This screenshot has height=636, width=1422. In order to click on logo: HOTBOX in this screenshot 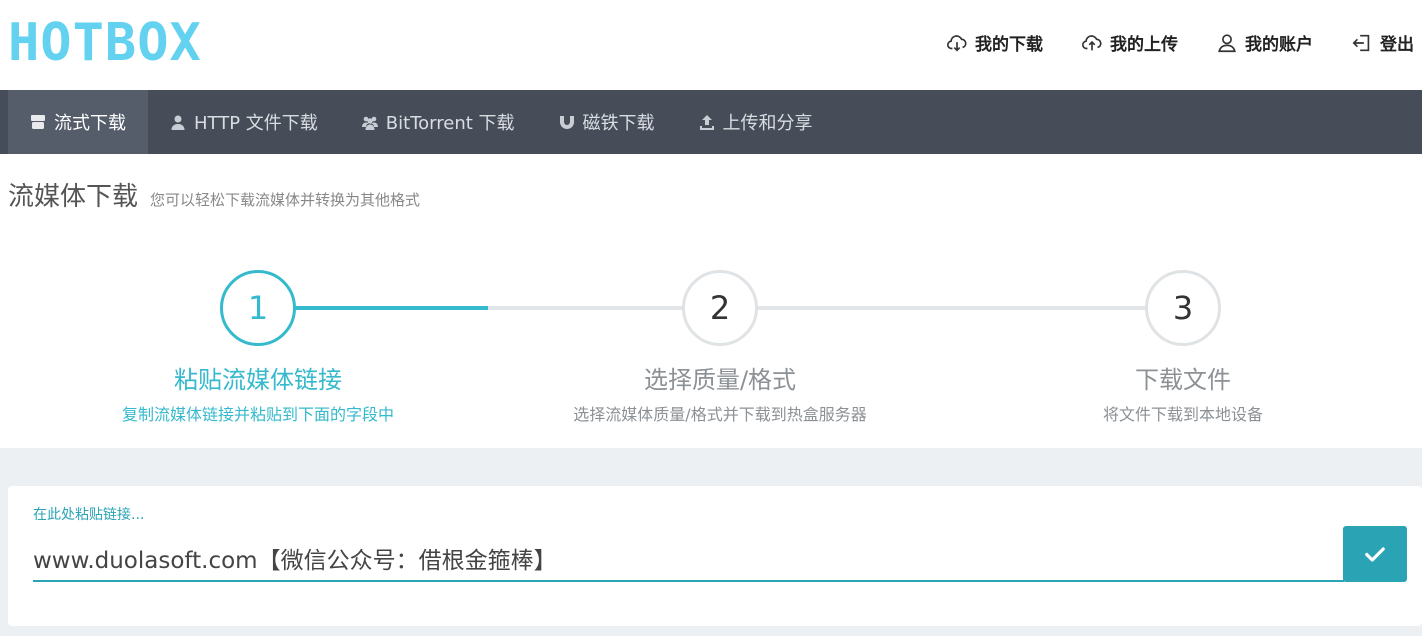, I will do `click(105, 43)`.